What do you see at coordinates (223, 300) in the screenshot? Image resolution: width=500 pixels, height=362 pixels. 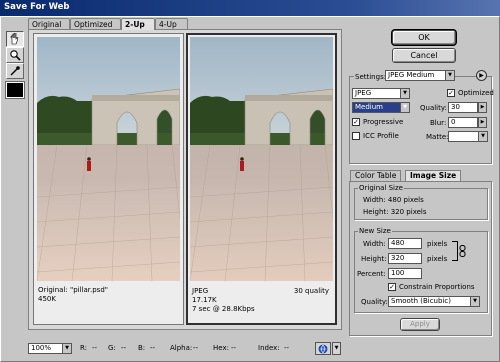 I see `optimized-info: JPEG 17.17K 7 sec @ 28.8Kbps` at bounding box center [223, 300].